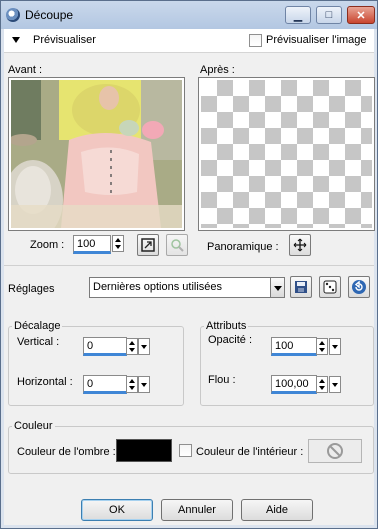  I want to click on blur-dropdown, so click(335, 384).